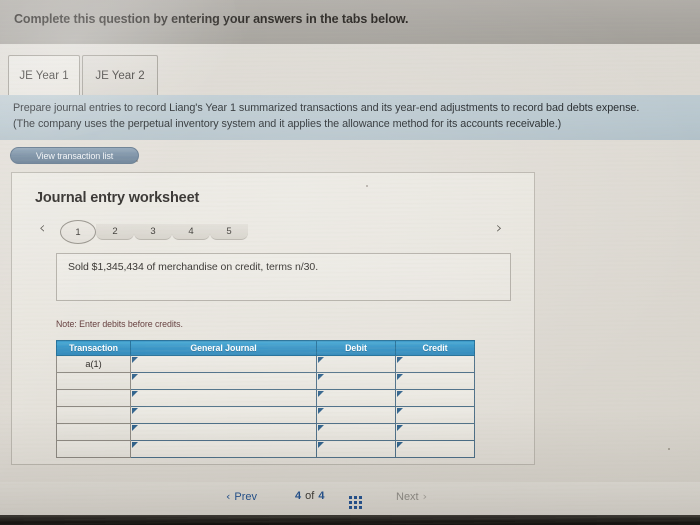  I want to click on tab-je-year-2-label: JE Year 2, so click(120, 75).